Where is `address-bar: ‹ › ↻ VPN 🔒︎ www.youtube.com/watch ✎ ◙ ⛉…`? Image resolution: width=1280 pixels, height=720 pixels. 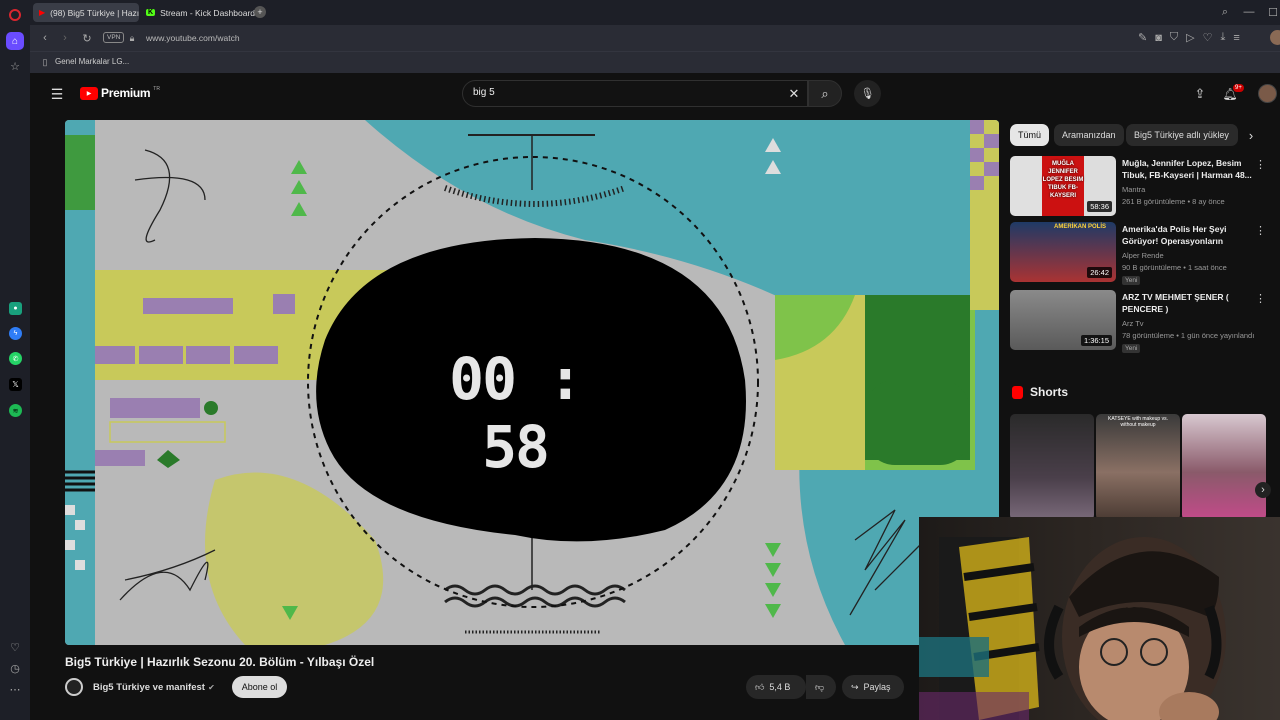
address-bar: ‹ › ↻ VPN 🔒︎ www.youtube.com/watch ✎ ◙ ⛉… is located at coordinates (655, 38).